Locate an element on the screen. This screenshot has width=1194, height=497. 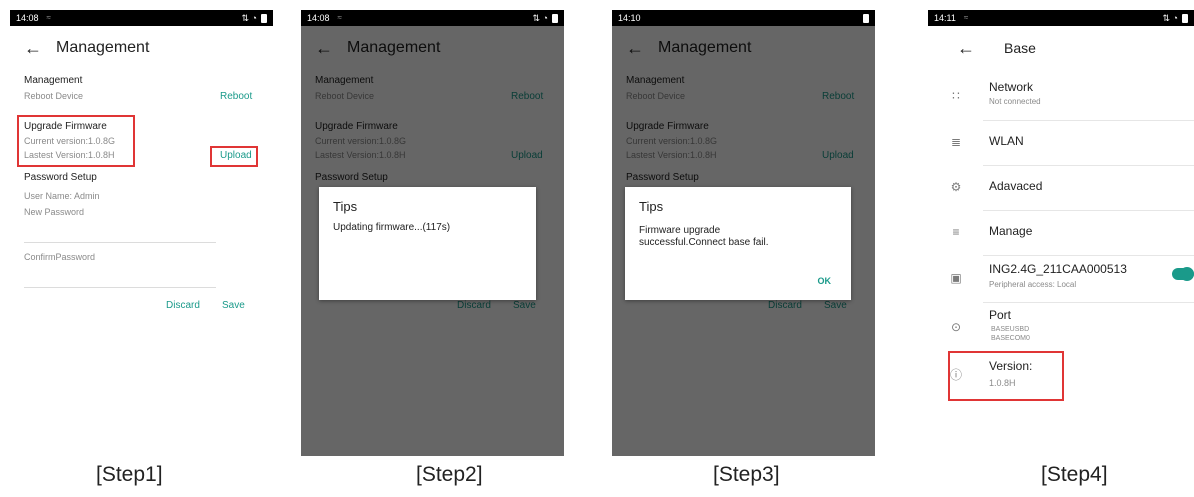
section-upgrade-title: Upgrade Firmware is located at coordinates (65, 126).